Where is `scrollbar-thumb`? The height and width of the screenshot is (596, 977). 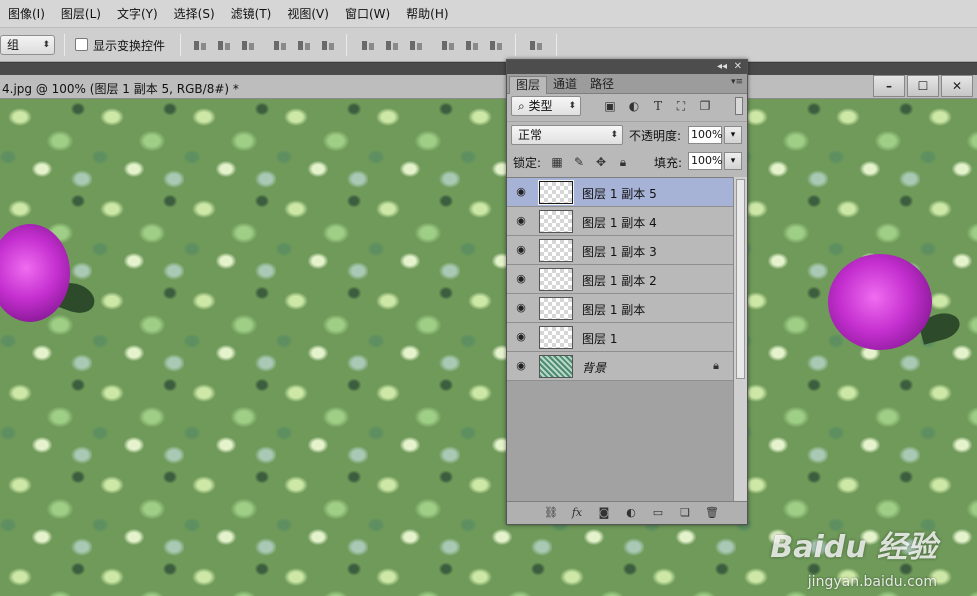 scrollbar-thumb is located at coordinates (740, 279).